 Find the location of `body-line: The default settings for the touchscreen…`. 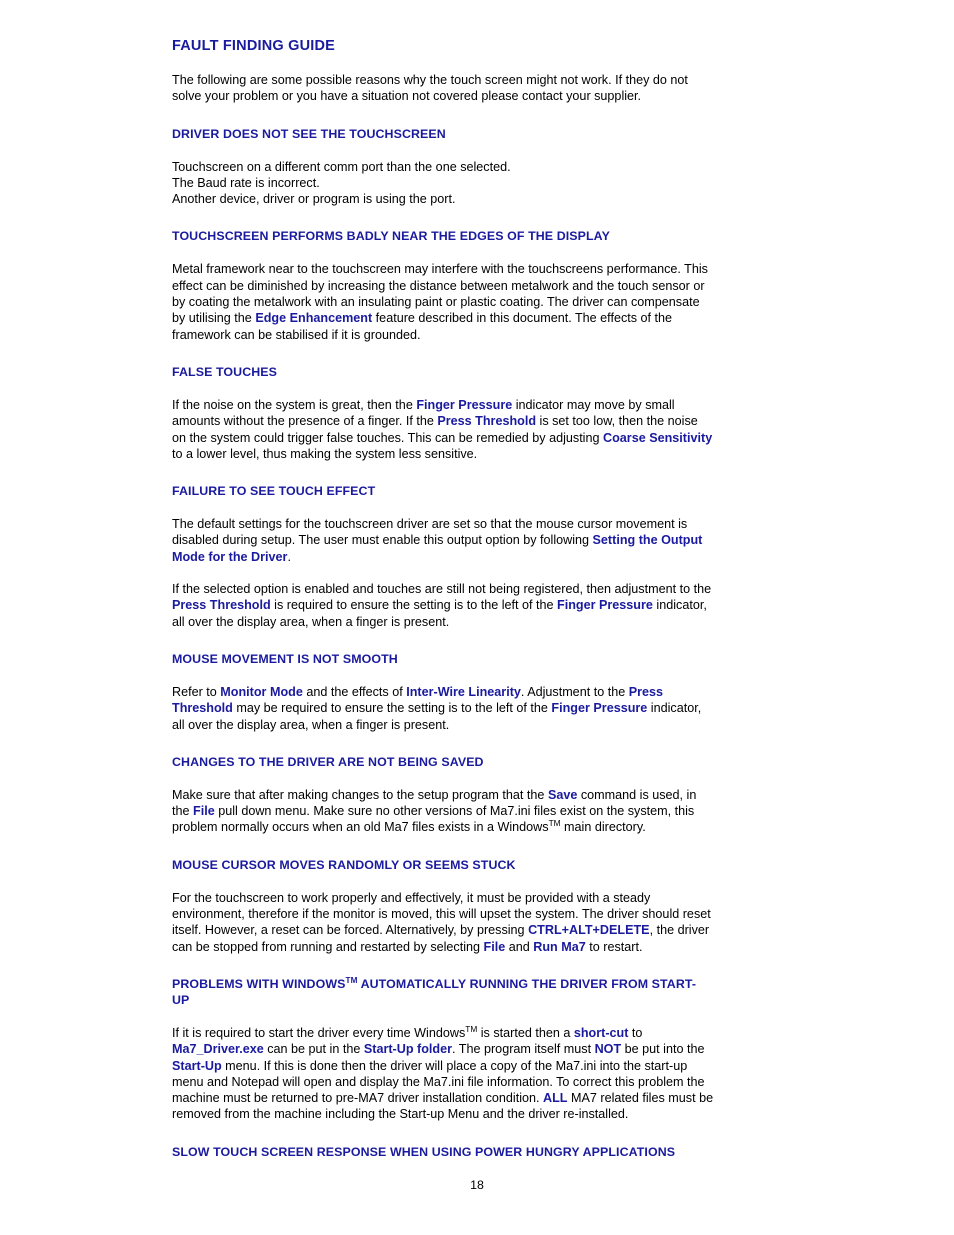

body-line: The default settings for the touchscreen… is located at coordinates (430, 524).